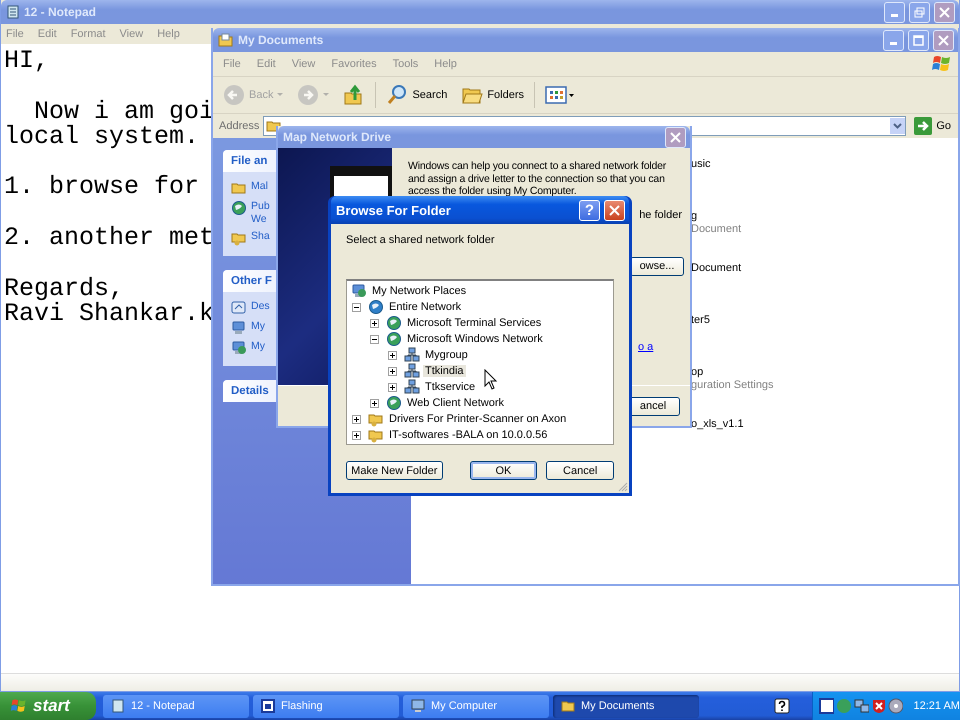  What do you see at coordinates (918, 40) in the screenshot?
I see `maximize-icon` at bounding box center [918, 40].